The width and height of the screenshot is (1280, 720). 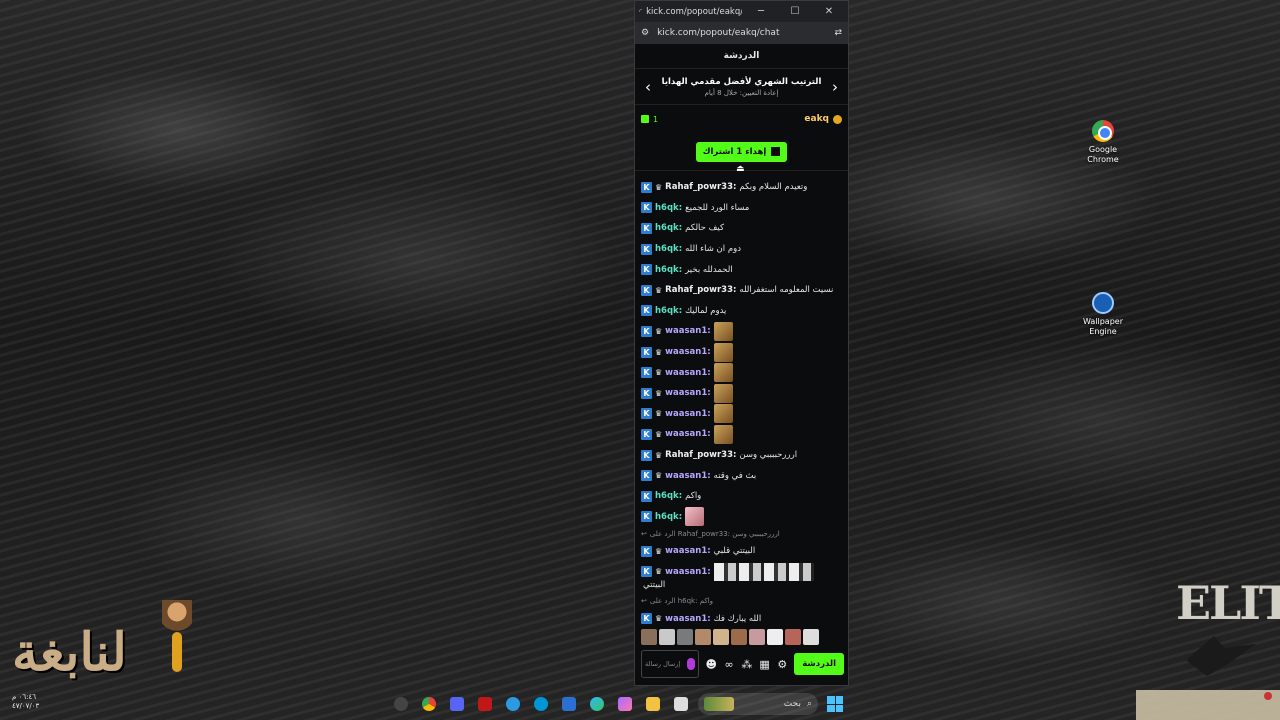 I want to click on taskbar-app-copilot, so click(x=625, y=704).